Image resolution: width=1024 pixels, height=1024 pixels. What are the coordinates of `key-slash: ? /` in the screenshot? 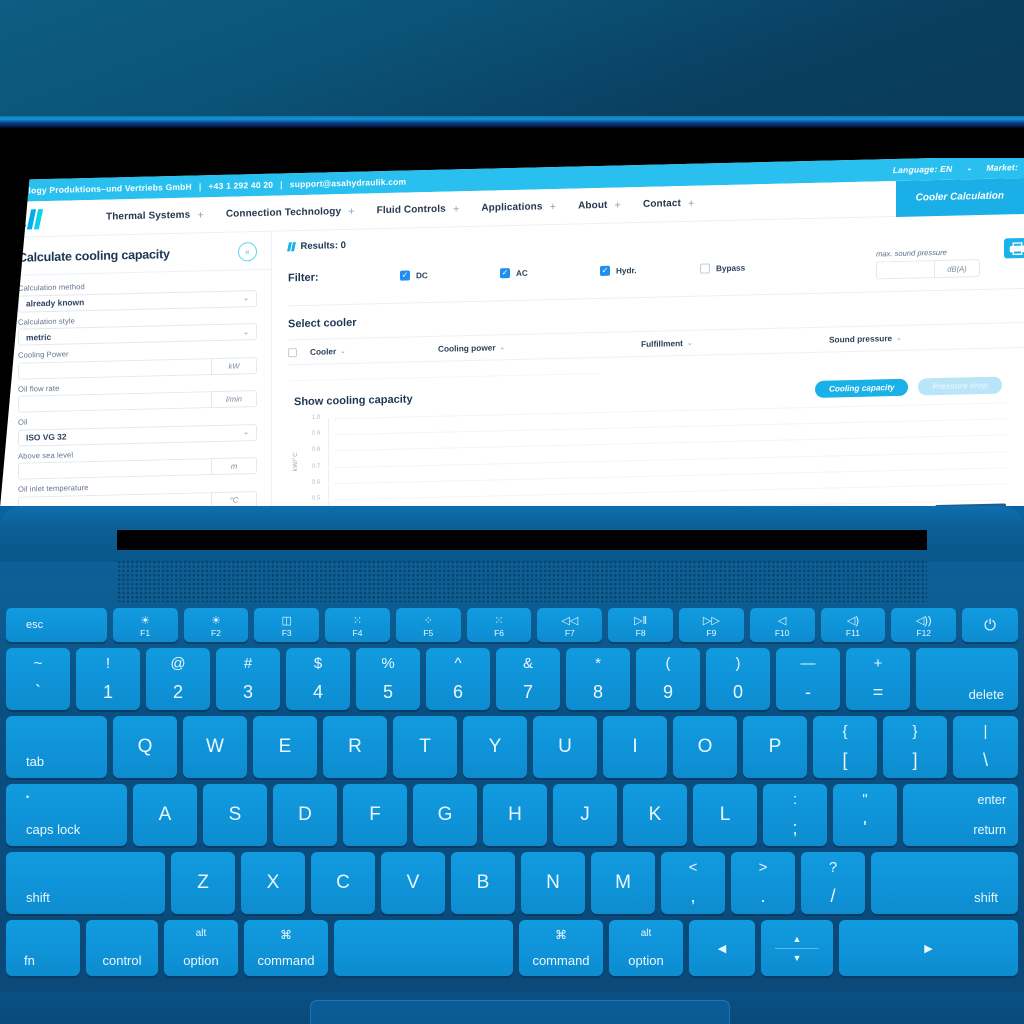 It's located at (833, 883).